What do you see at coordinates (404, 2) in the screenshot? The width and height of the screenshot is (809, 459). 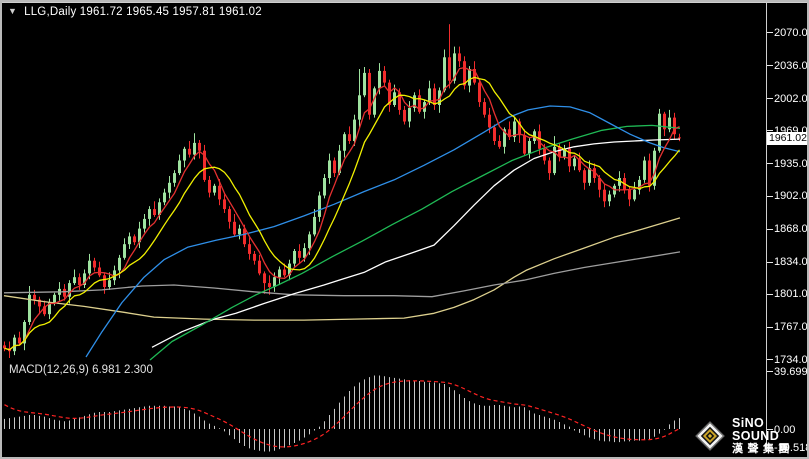 I see `bottom-border` at bounding box center [404, 2].